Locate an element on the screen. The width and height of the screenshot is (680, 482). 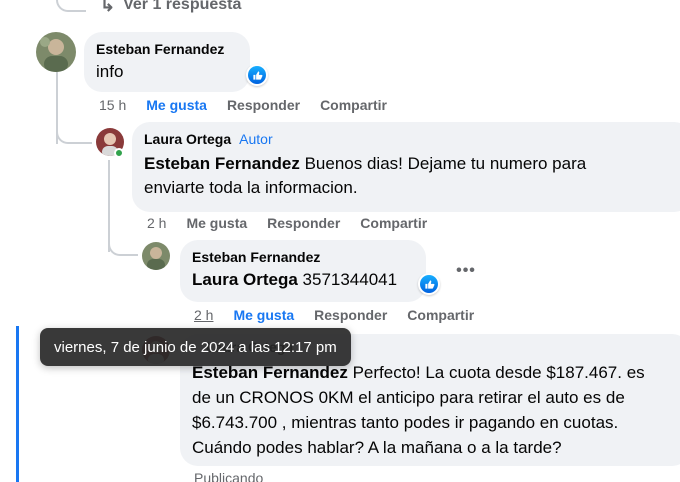
thread-line-root is located at coordinates (71, 6).